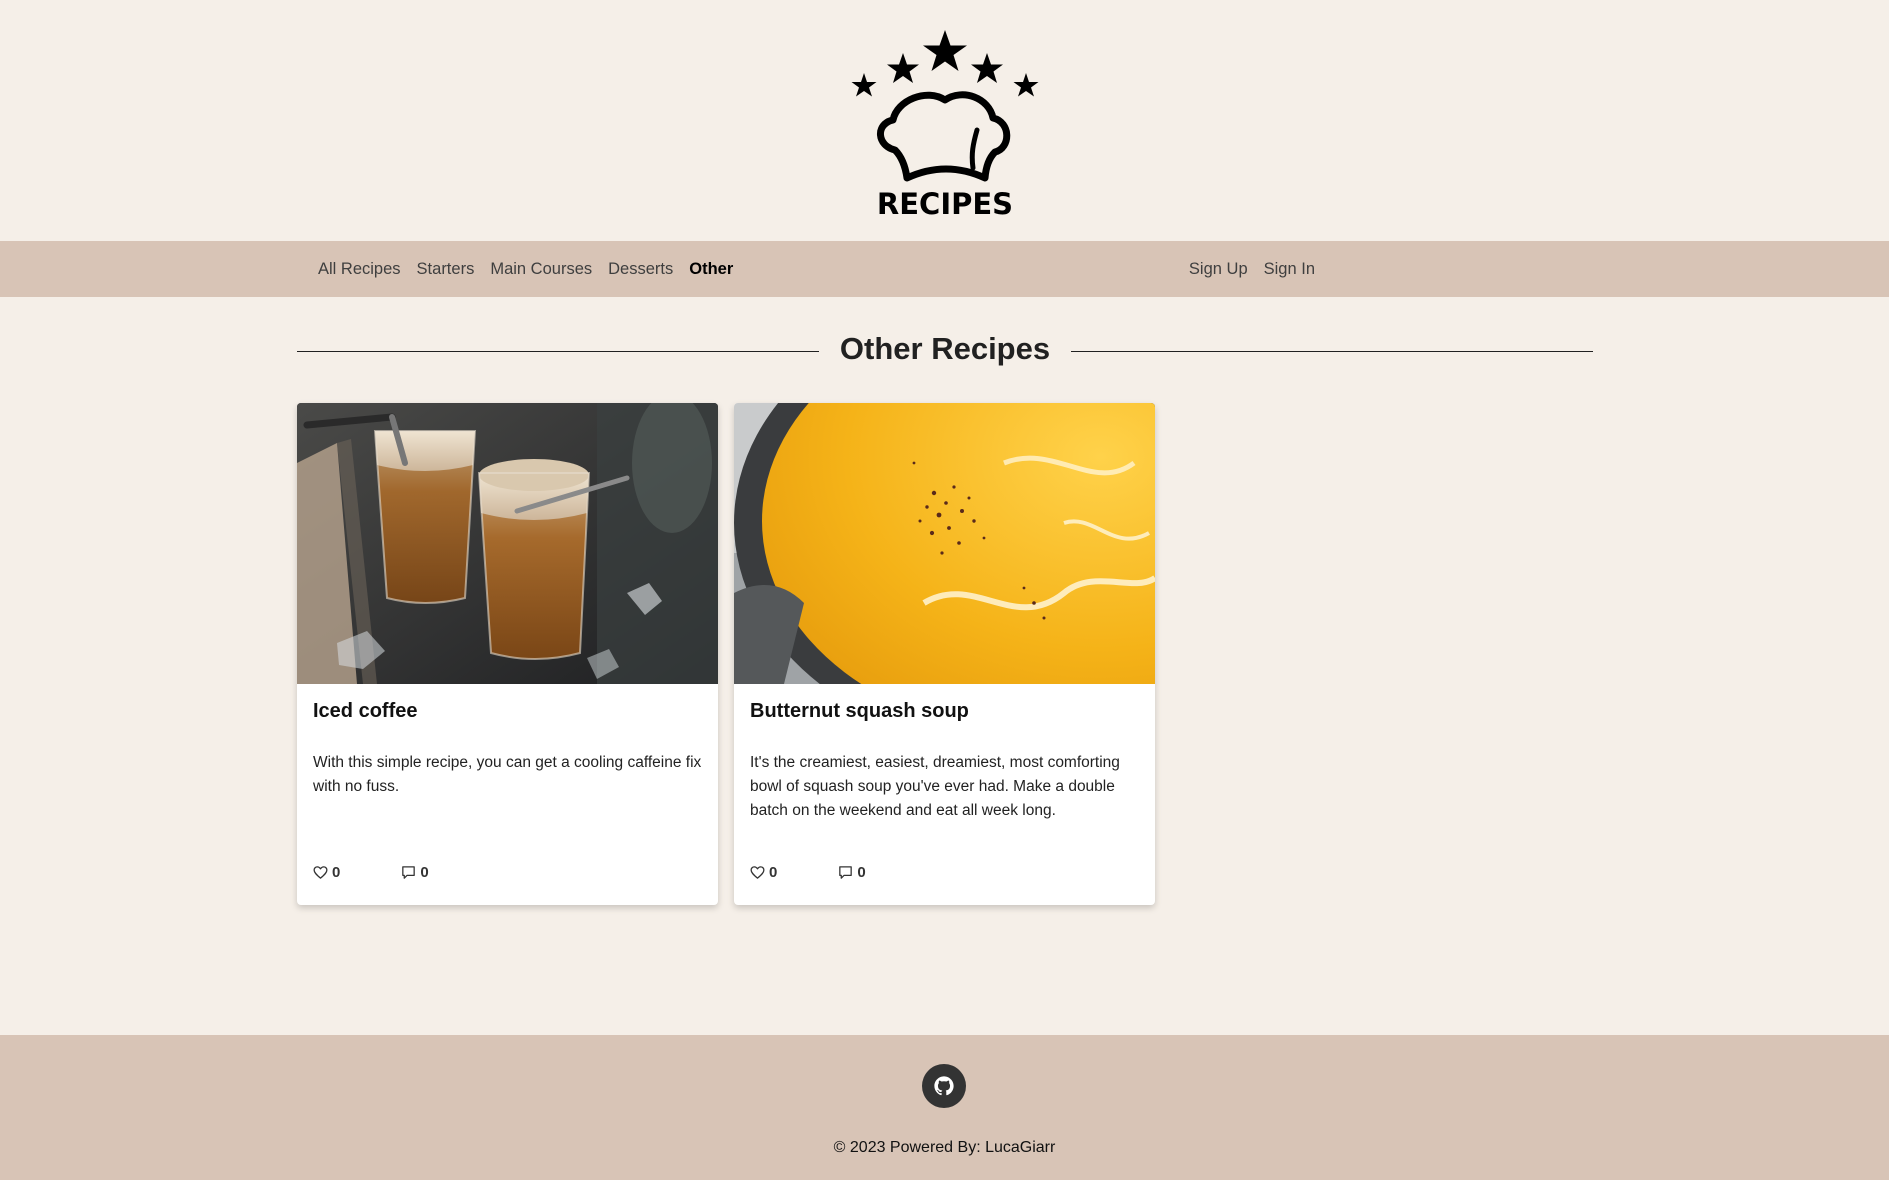 This screenshot has height=1180, width=1889. What do you see at coordinates (944, 1147) in the screenshot?
I see `copyright-text: © 2023 Powered By: LucaGiarr` at bounding box center [944, 1147].